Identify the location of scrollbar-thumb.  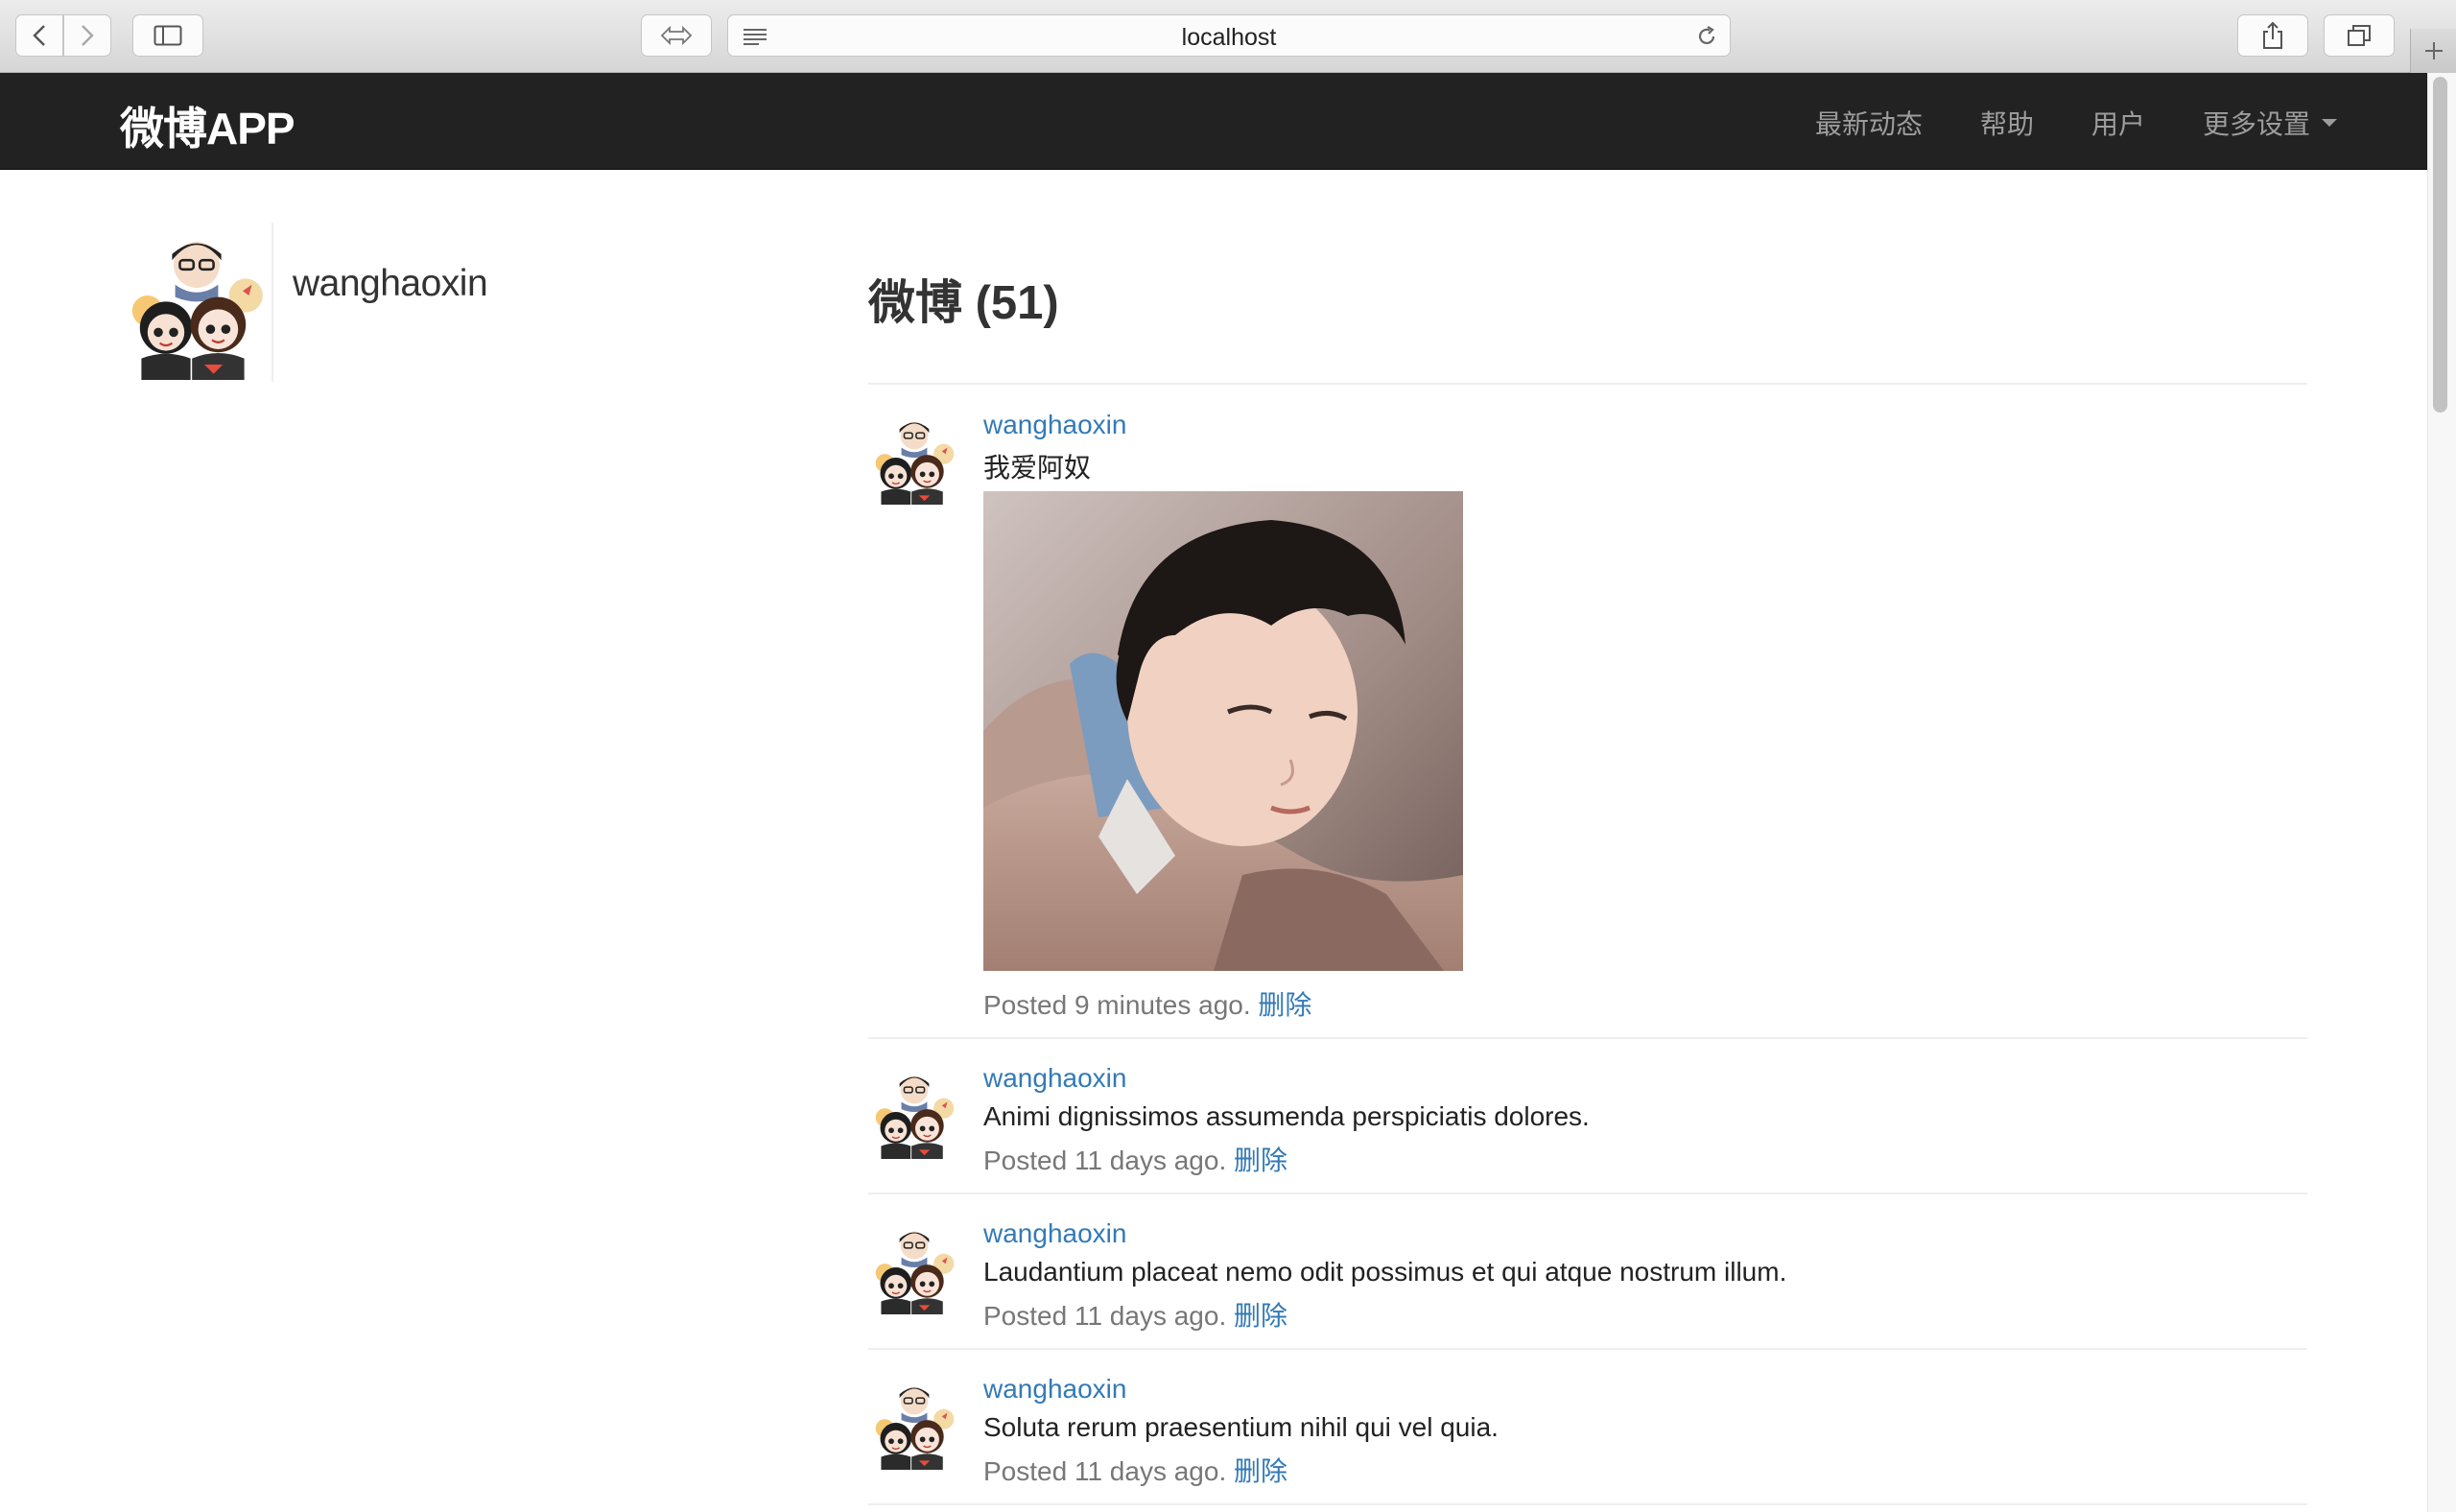
(2440, 245).